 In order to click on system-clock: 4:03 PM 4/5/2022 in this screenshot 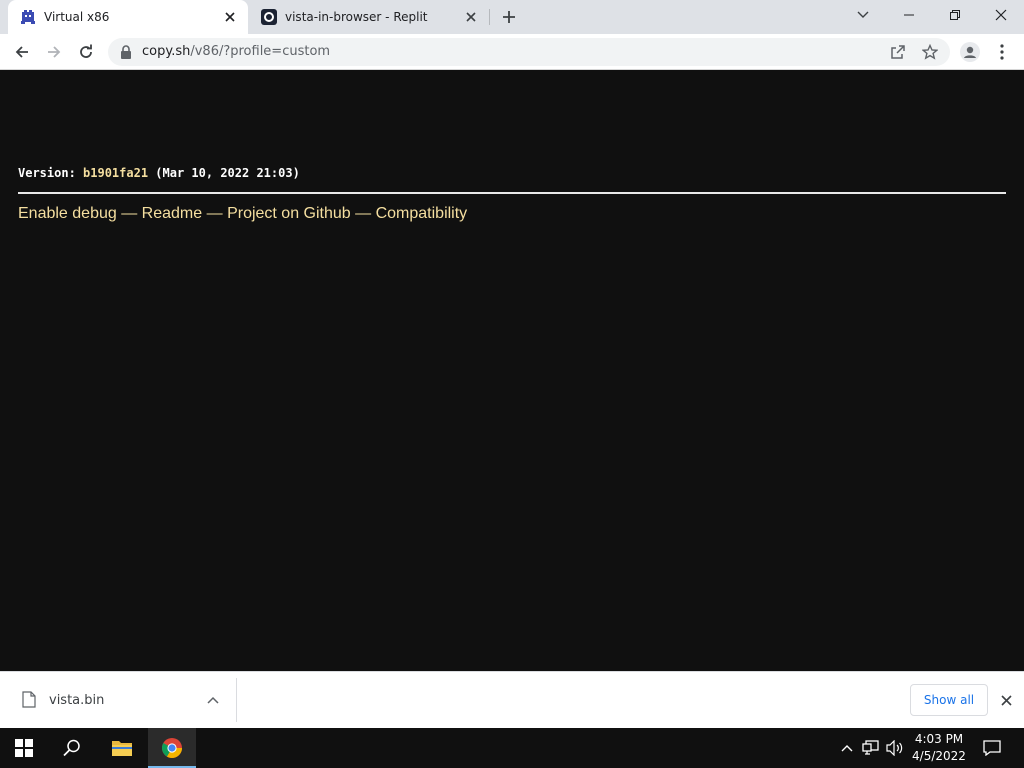, I will do `click(939, 748)`.